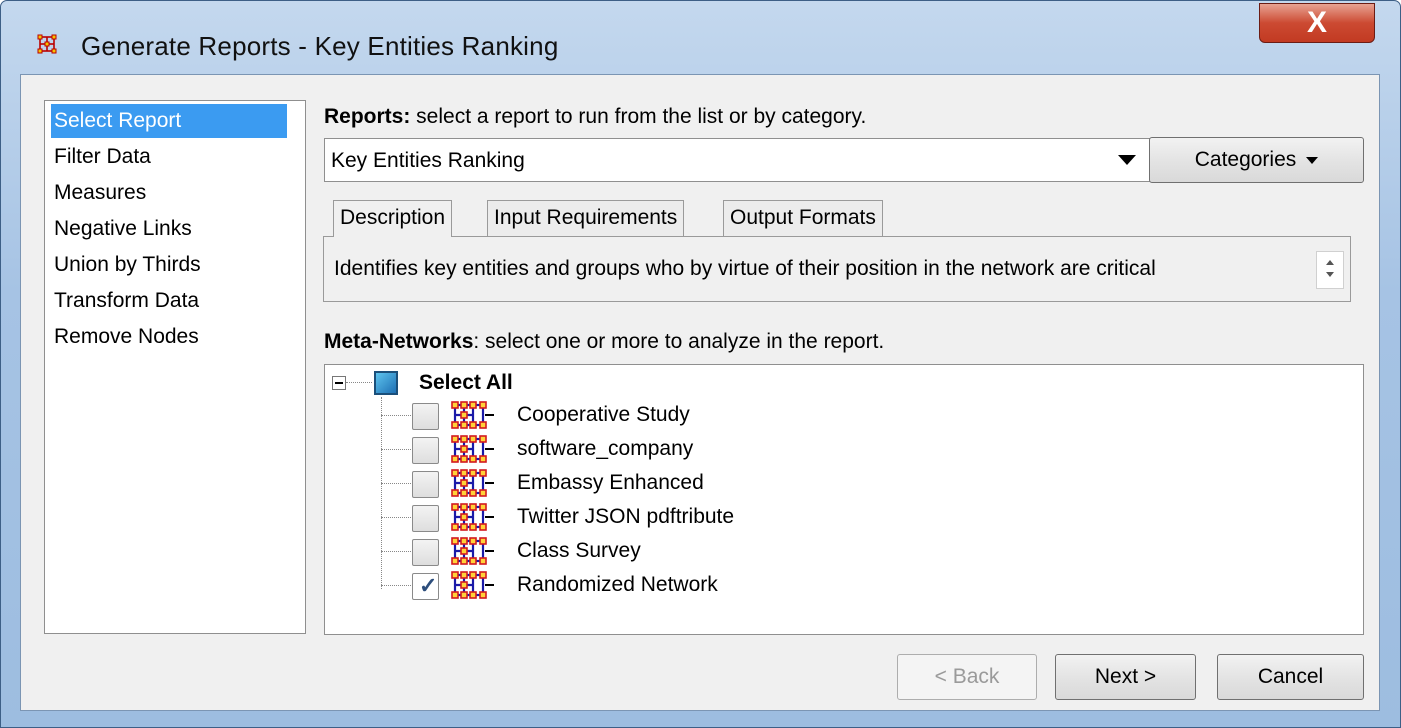  Describe the element at coordinates (1312, 160) in the screenshot. I see `chevron-down-icon` at that location.